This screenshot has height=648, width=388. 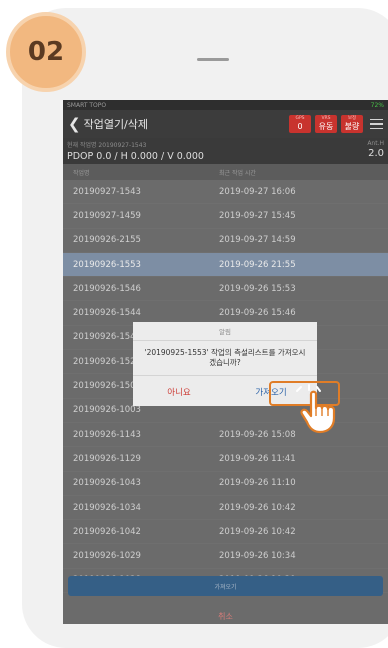 What do you see at coordinates (107, 531) in the screenshot?
I see `job-name: 20190926-1042` at bounding box center [107, 531].